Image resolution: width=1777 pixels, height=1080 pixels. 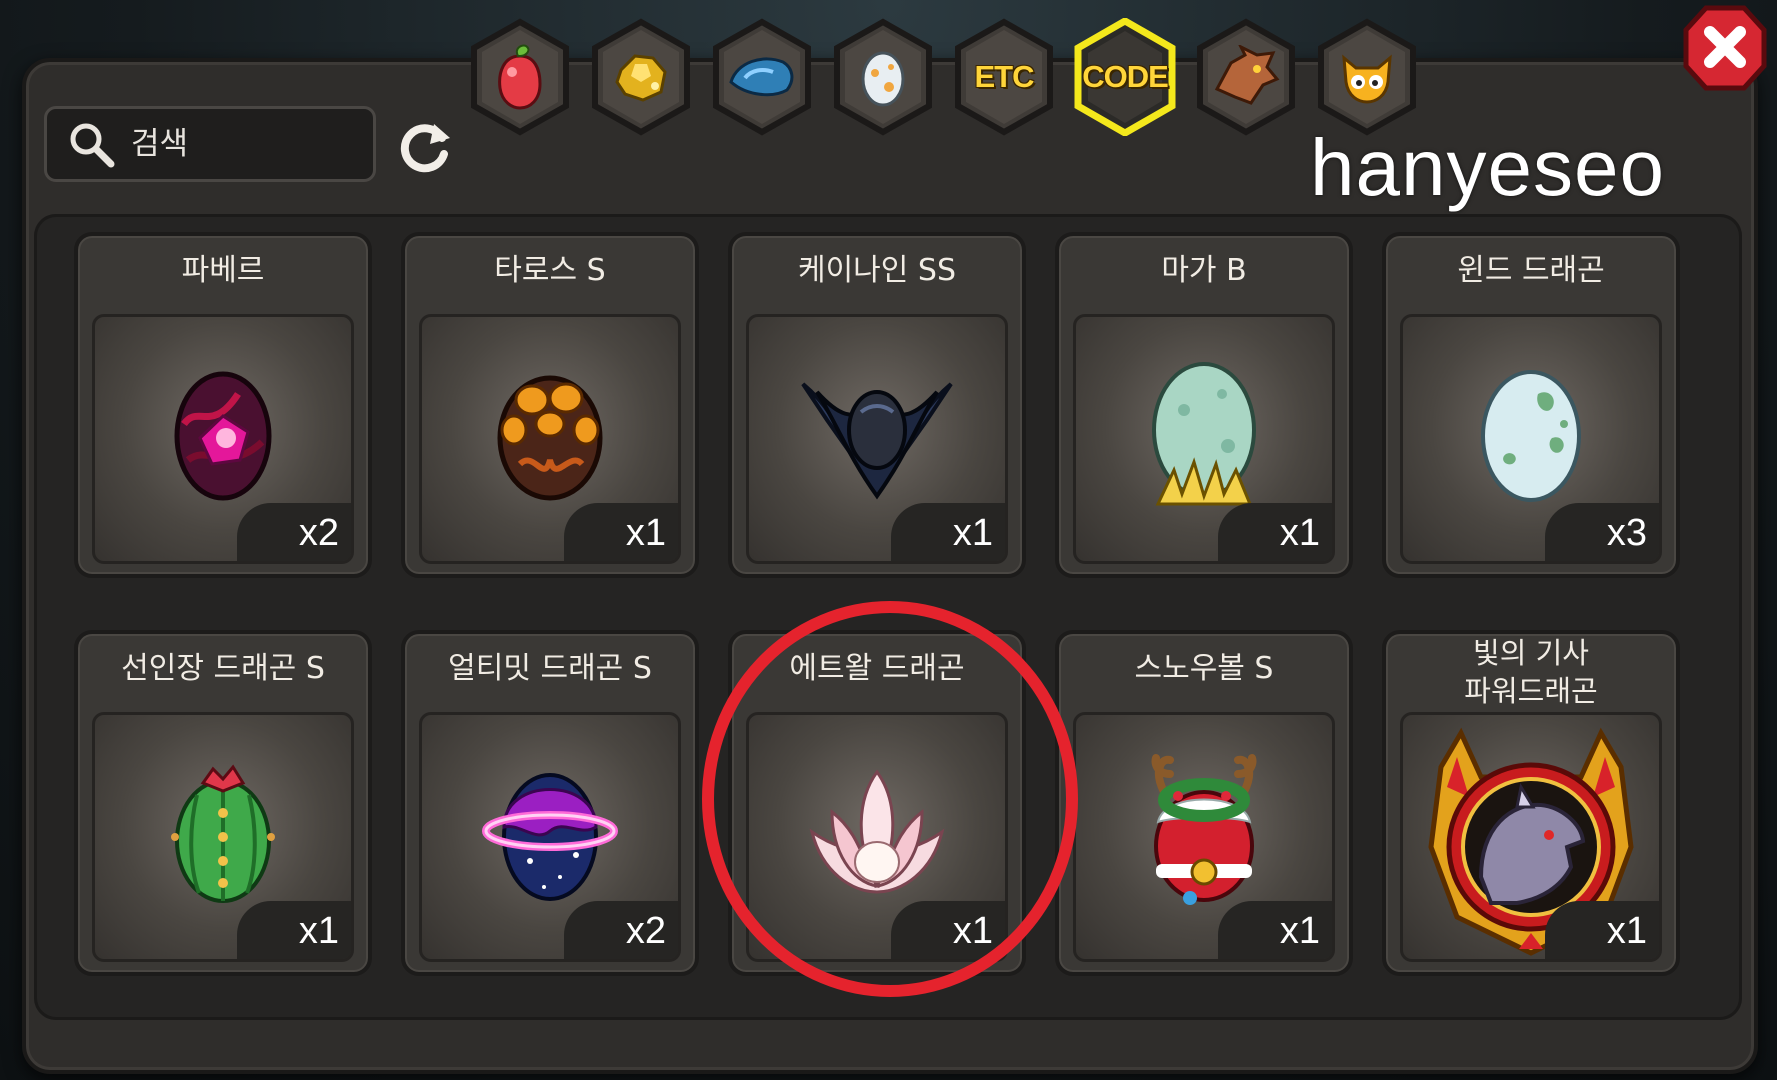 I want to click on item-name: 타로스 S, so click(x=550, y=270).